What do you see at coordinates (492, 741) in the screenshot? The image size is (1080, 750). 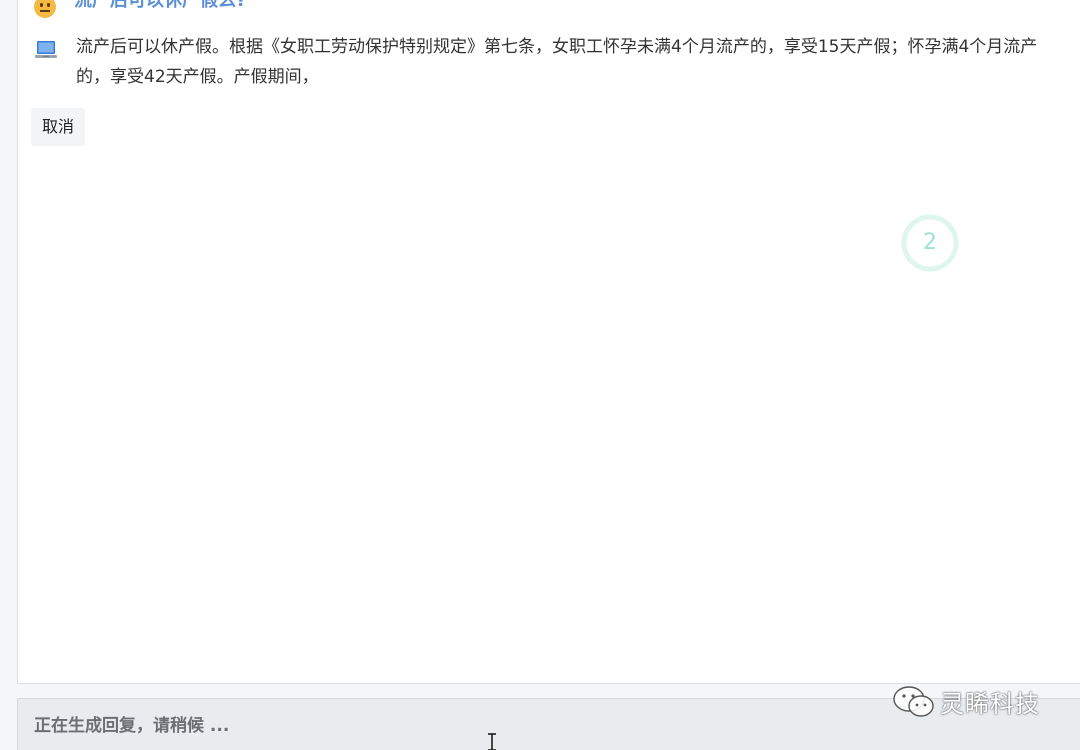 I see `text-cursor-icon` at bounding box center [492, 741].